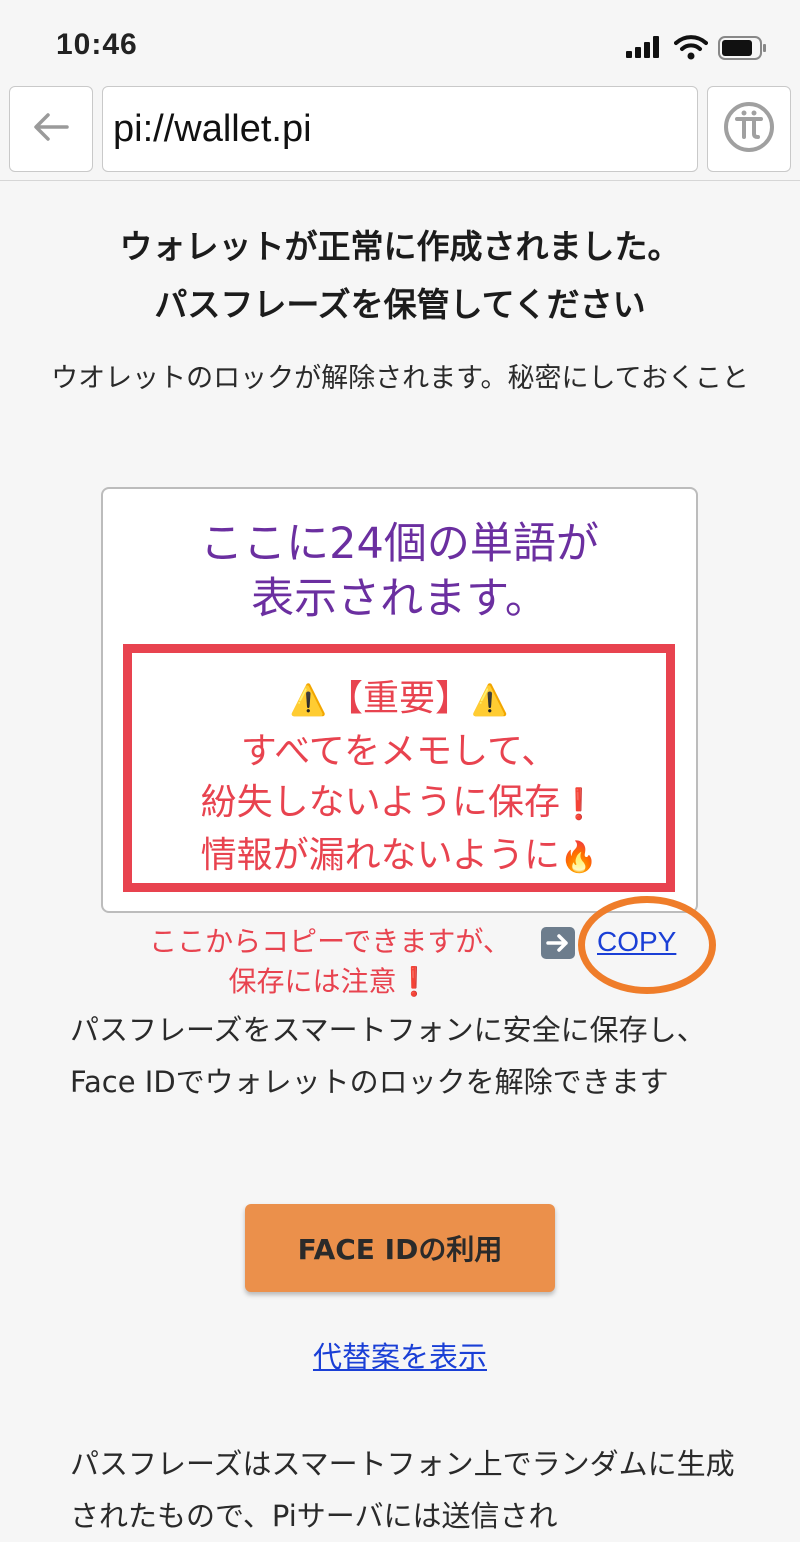 The height and width of the screenshot is (1542, 800). I want to click on back-arrow-icon, so click(51, 129).